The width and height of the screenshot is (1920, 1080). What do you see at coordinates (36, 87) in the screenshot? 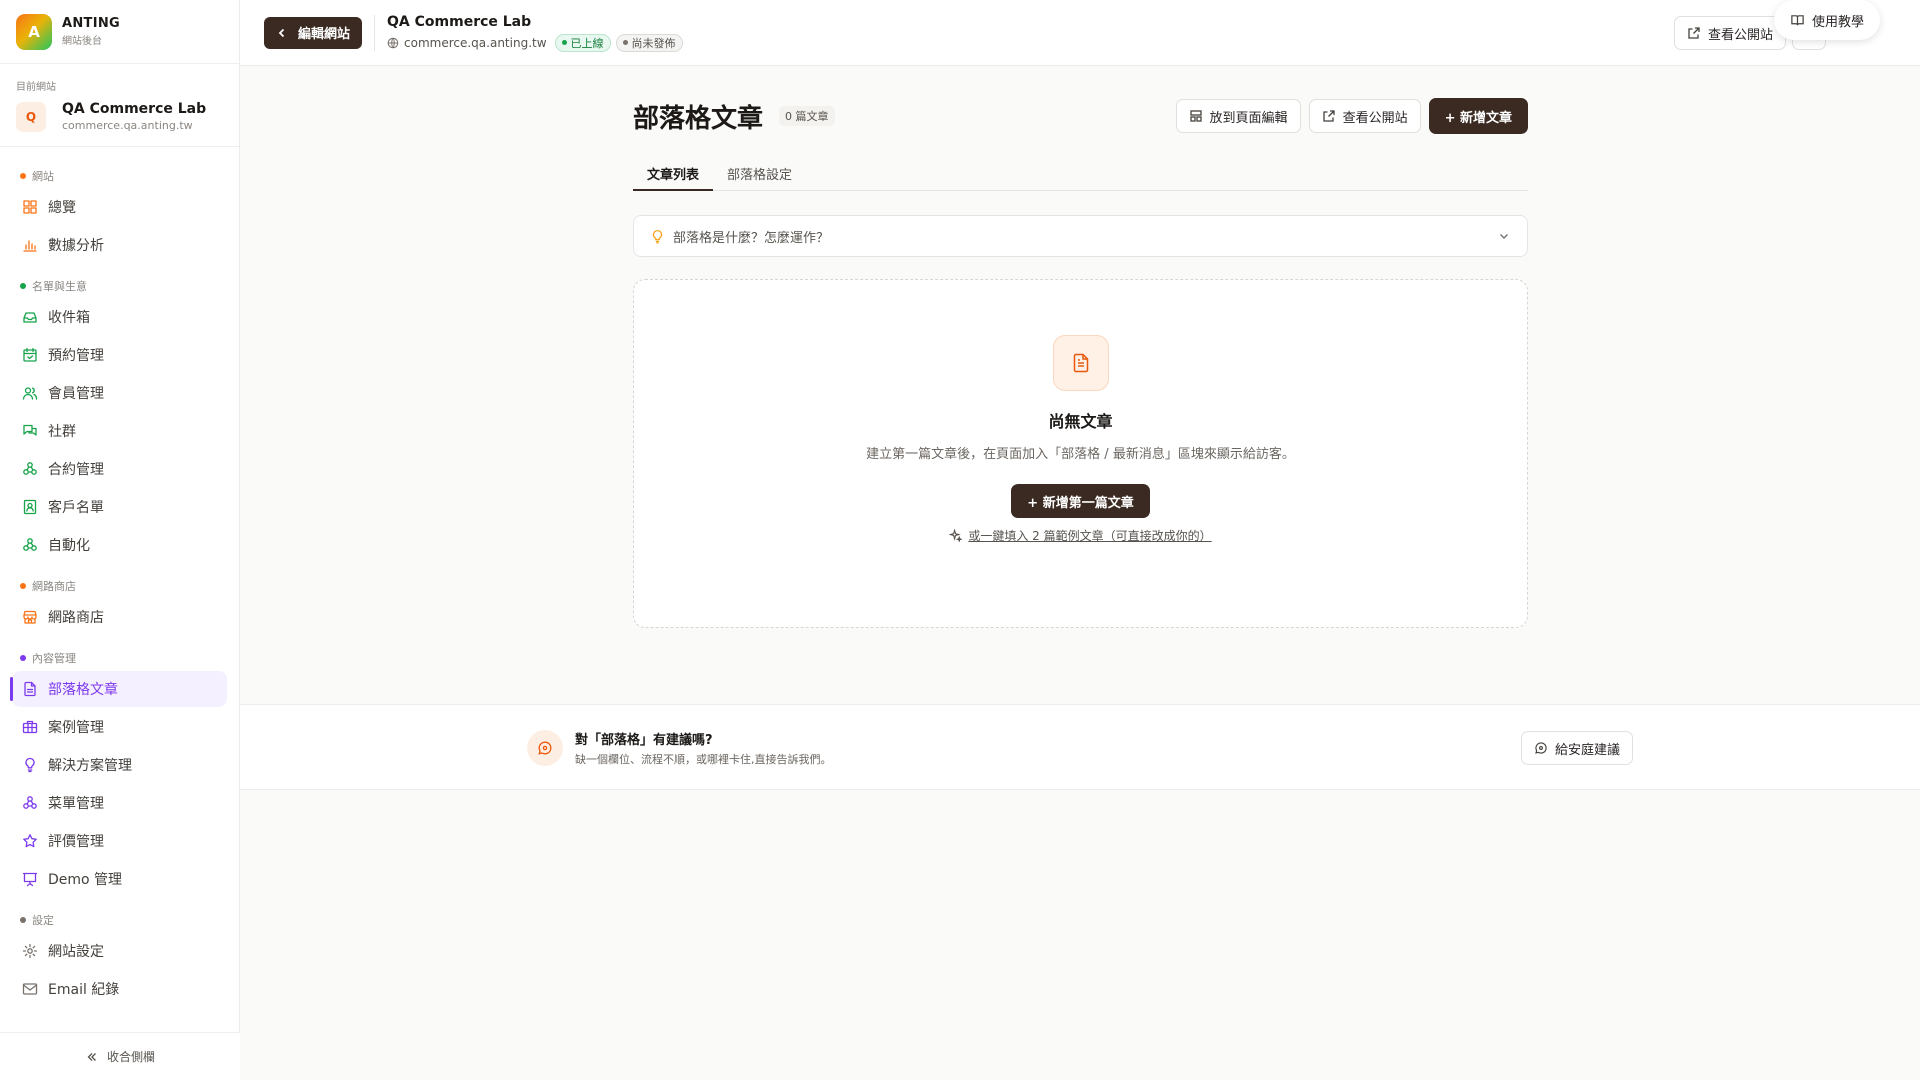
I see `current-site-label: 目前網站` at bounding box center [36, 87].